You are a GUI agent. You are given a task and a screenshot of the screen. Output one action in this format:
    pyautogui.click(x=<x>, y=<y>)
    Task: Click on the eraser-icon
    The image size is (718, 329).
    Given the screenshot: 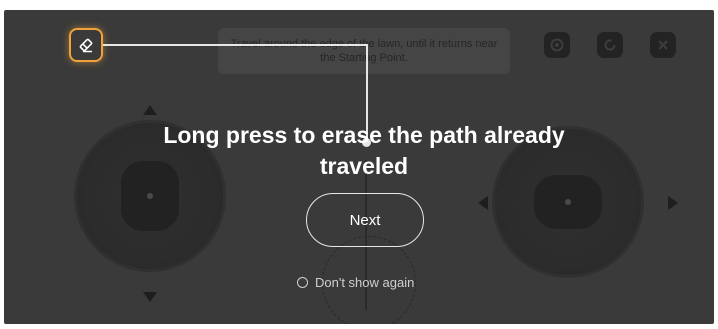 What is the action you would take?
    pyautogui.click(x=86, y=45)
    